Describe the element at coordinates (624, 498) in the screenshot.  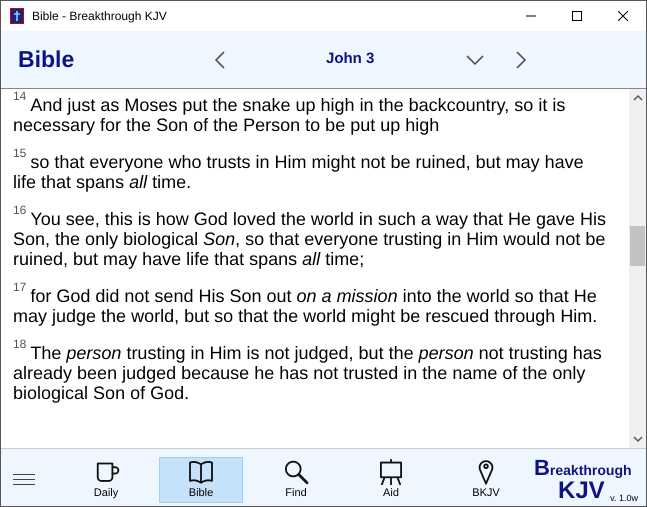
I see `version-label: v. 1.0w` at that location.